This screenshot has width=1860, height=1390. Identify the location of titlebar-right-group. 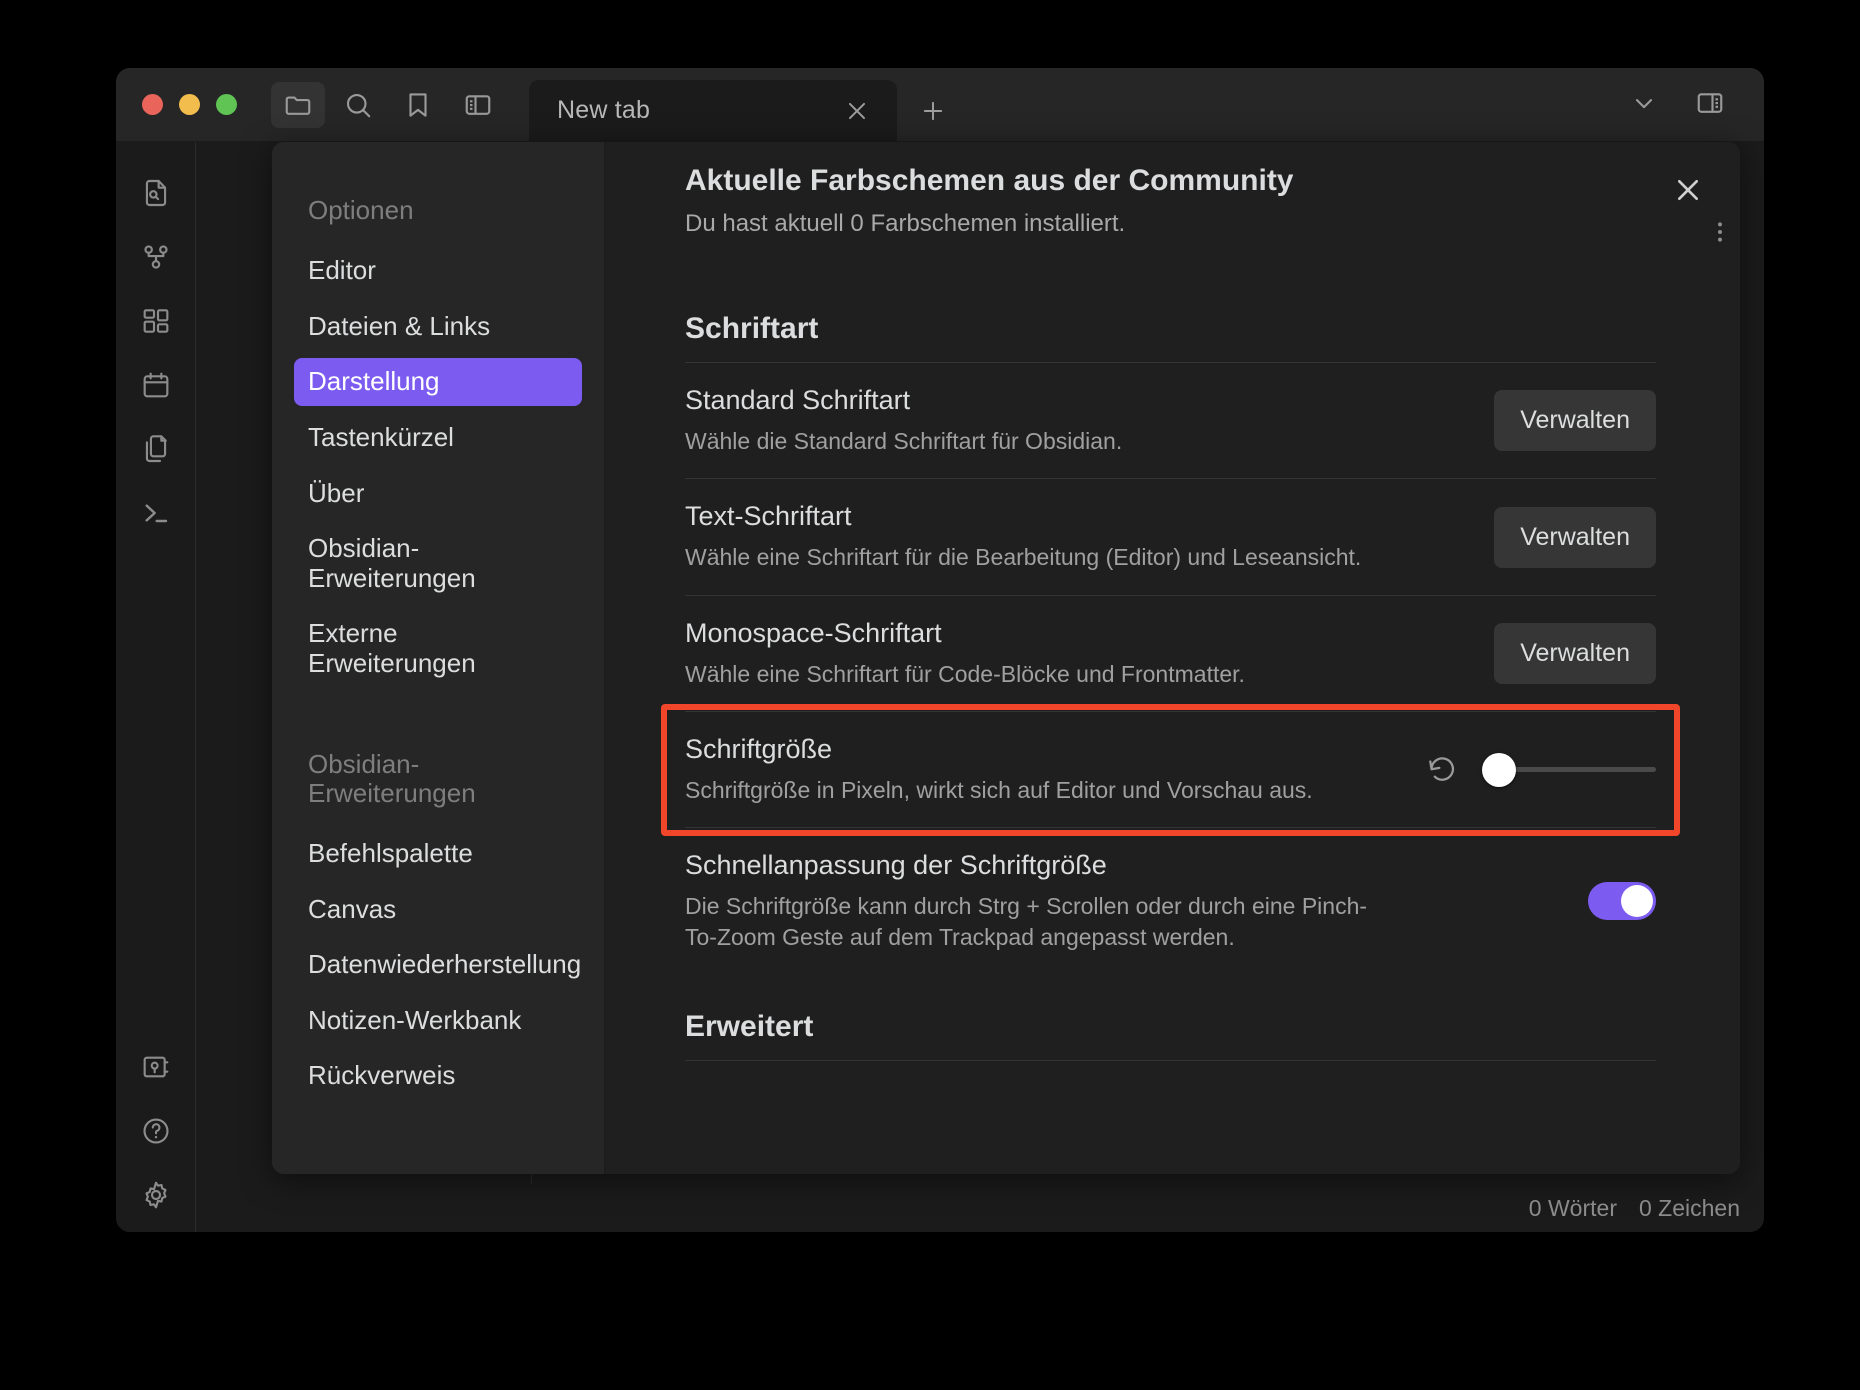
(1692, 105).